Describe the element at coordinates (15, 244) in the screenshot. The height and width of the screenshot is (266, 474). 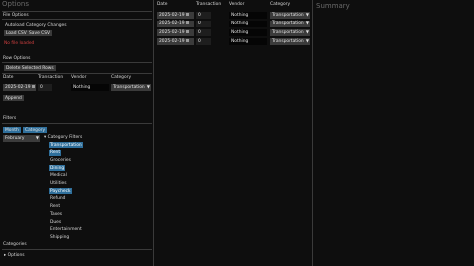
I see `categories-heading: Categories` at that location.